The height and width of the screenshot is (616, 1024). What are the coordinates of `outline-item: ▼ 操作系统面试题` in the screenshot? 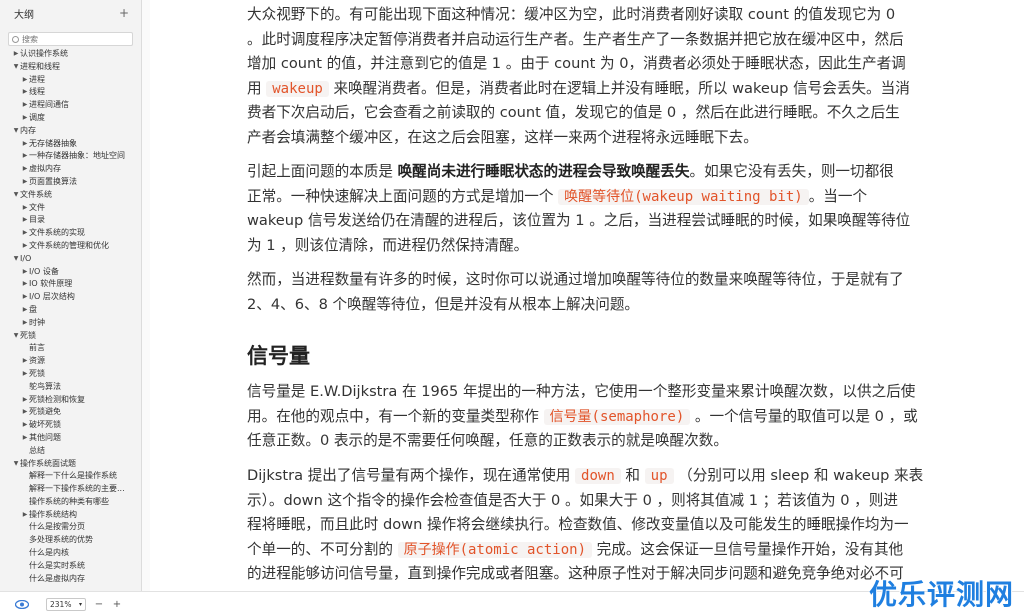 It's located at (70, 464).